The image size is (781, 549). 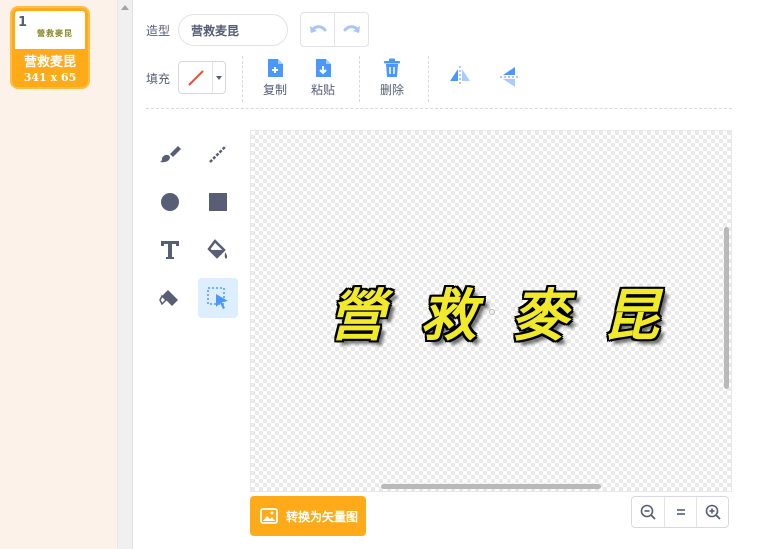 What do you see at coordinates (58, 274) in the screenshot?
I see `costume-list: 1 營救麥昆 营救麦昆 341 x 65` at bounding box center [58, 274].